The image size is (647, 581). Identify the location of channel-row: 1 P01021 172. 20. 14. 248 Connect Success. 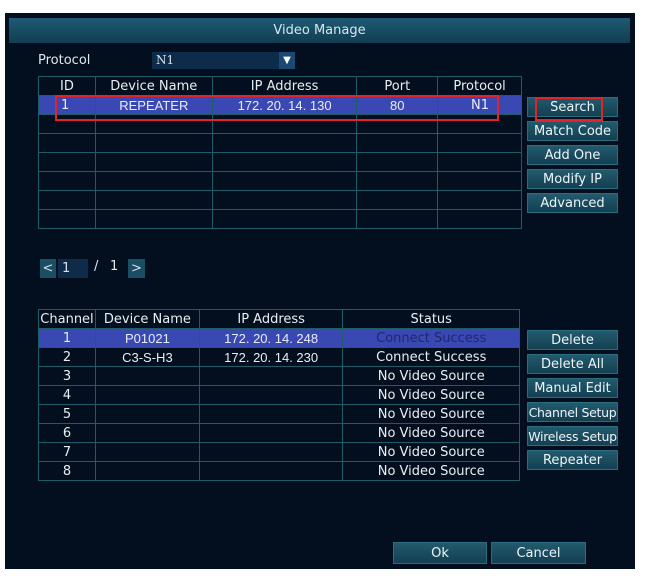
(279, 338).